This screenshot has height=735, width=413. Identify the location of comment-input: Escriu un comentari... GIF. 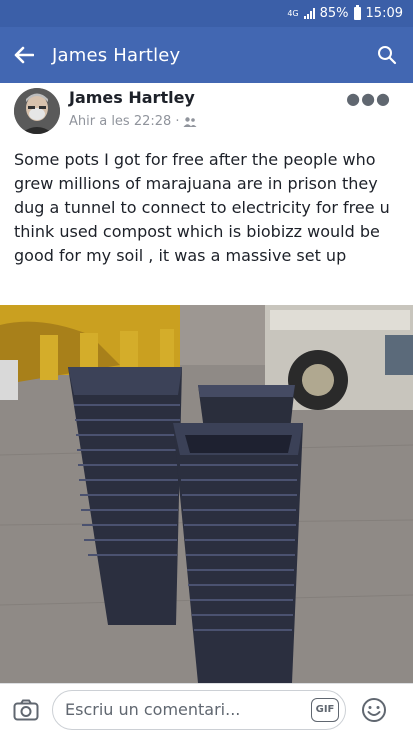
(199, 709).